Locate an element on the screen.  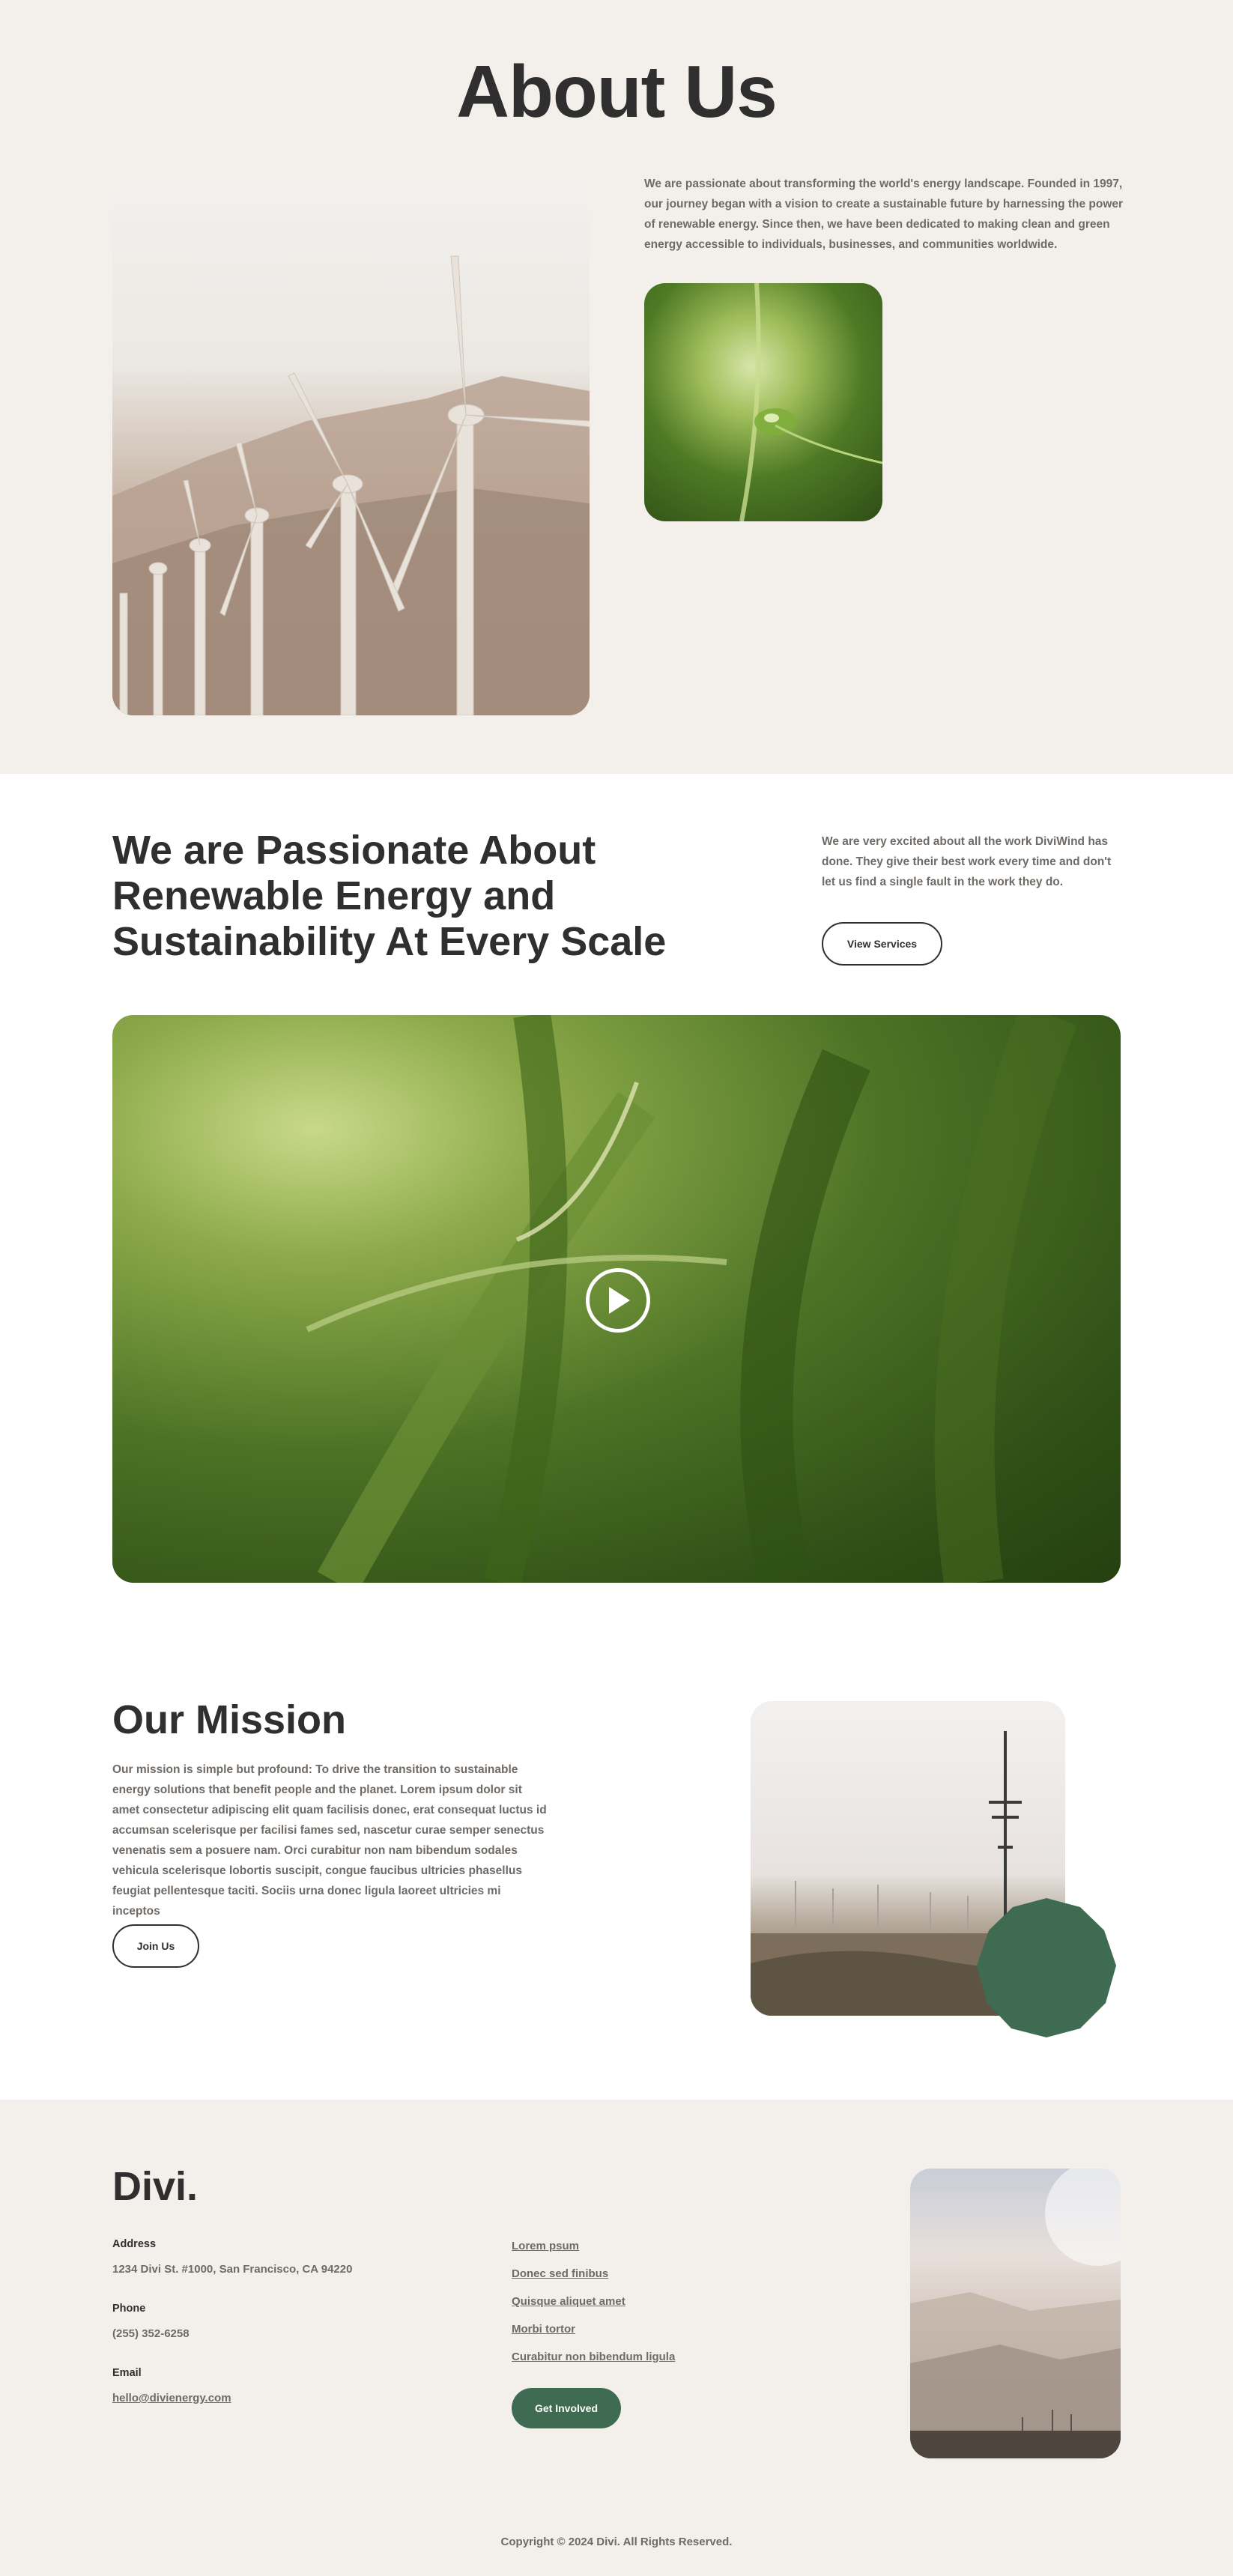
phone-value: (255) 352-6258 is located at coordinates (151, 2333).